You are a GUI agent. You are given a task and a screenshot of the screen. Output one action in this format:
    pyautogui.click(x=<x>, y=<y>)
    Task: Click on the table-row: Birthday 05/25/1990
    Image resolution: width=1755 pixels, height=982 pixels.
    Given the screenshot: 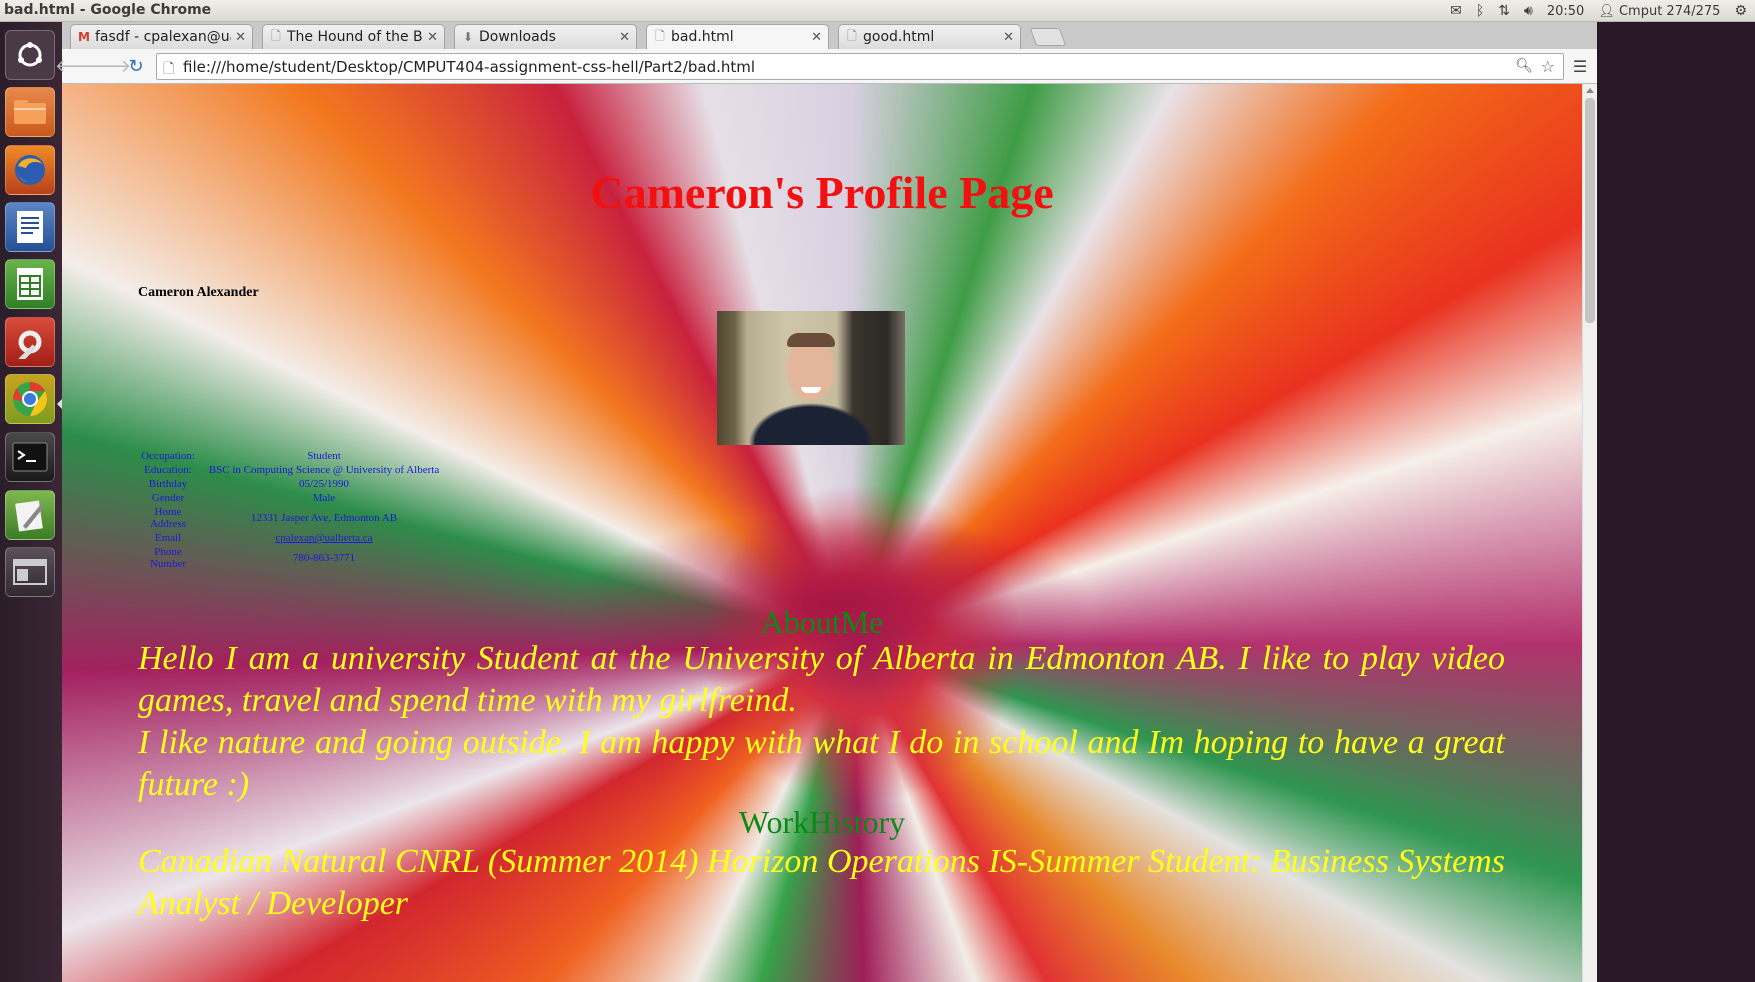 What is the action you would take?
    pyautogui.click(x=290, y=484)
    